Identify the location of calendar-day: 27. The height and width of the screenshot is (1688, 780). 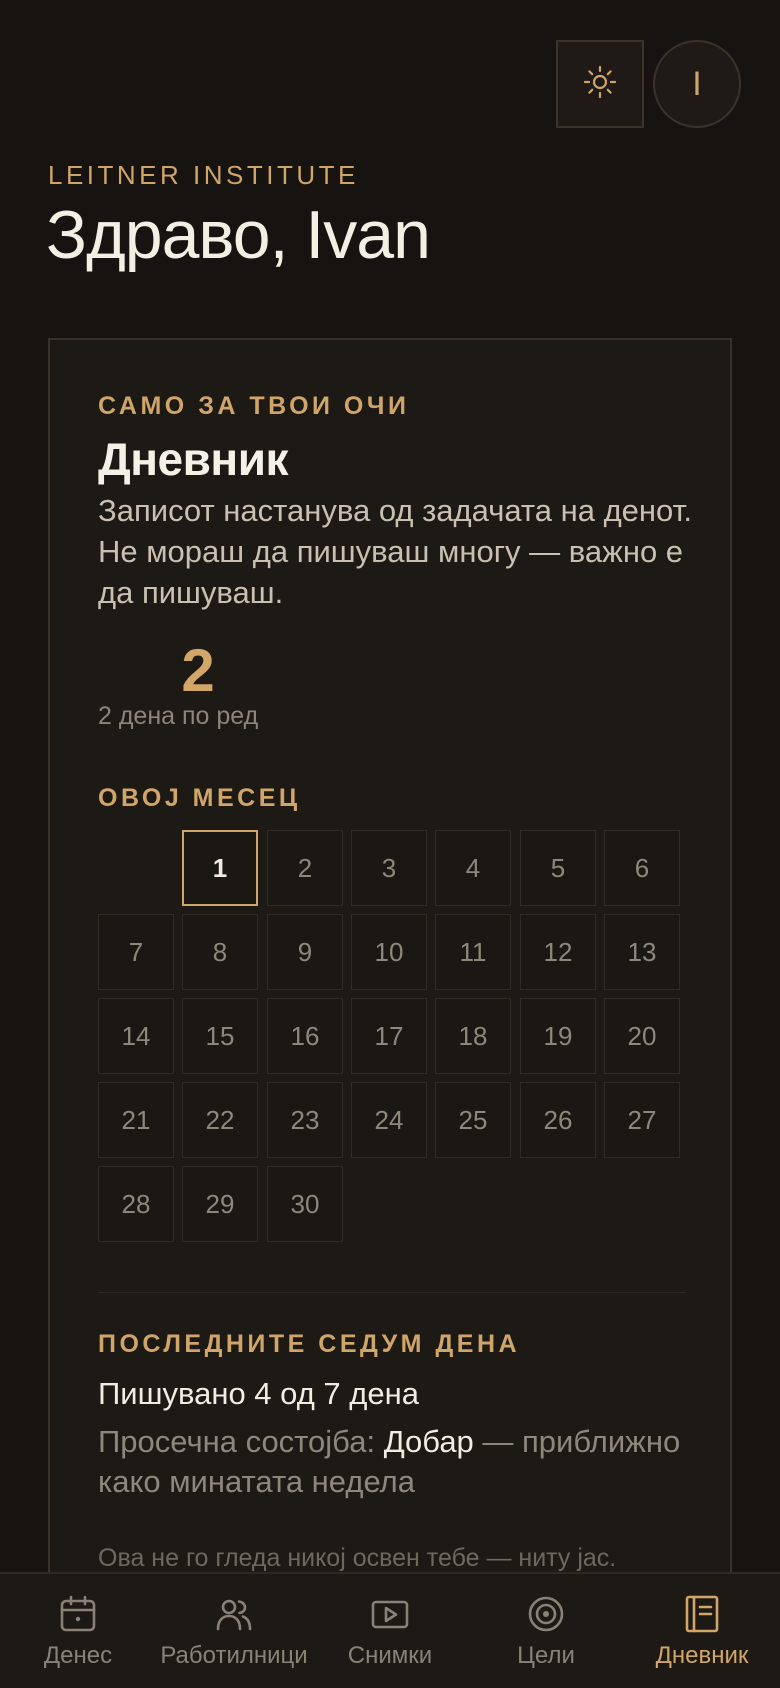
(642, 1120).